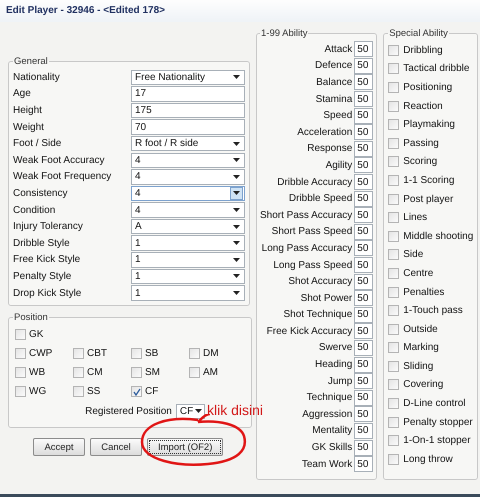 The height and width of the screenshot is (497, 480). I want to click on annotation-text: klik disini, so click(235, 410).